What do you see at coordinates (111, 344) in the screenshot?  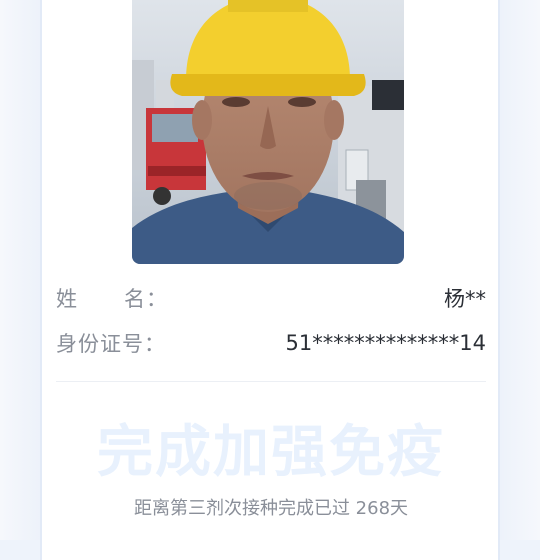 I see `id-number-label: 身份证号：` at bounding box center [111, 344].